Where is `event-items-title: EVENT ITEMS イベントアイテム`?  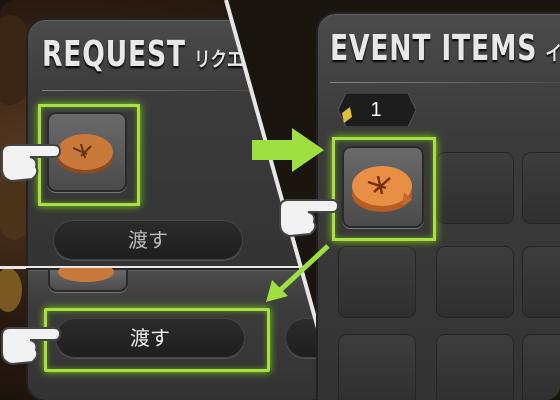
event-items-title: EVENT ITEMS イベントアイテム is located at coordinates (445, 48).